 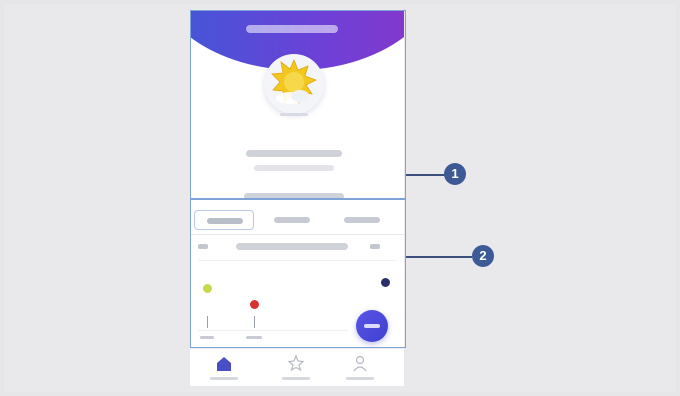 I want to click on nav-item-home, so click(x=224, y=369).